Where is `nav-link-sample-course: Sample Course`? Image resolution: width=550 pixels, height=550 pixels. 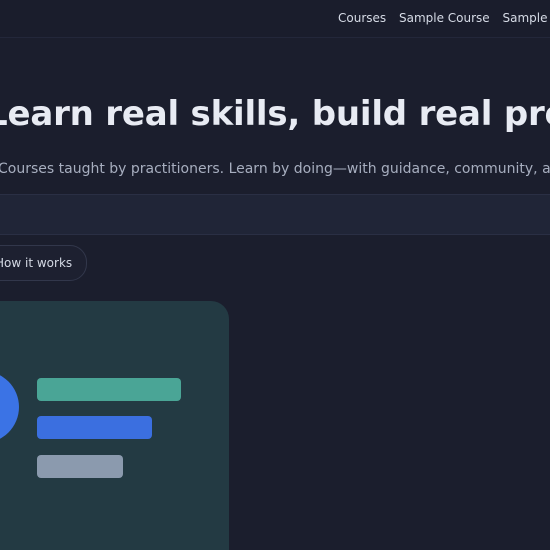 nav-link-sample-course: Sample Course is located at coordinates (444, 18).